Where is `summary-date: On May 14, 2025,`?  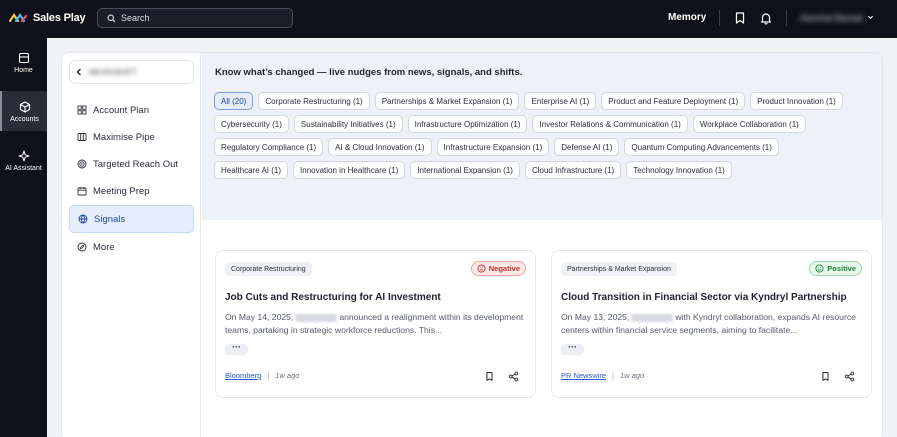
summary-date: On May 14, 2025, is located at coordinates (259, 317).